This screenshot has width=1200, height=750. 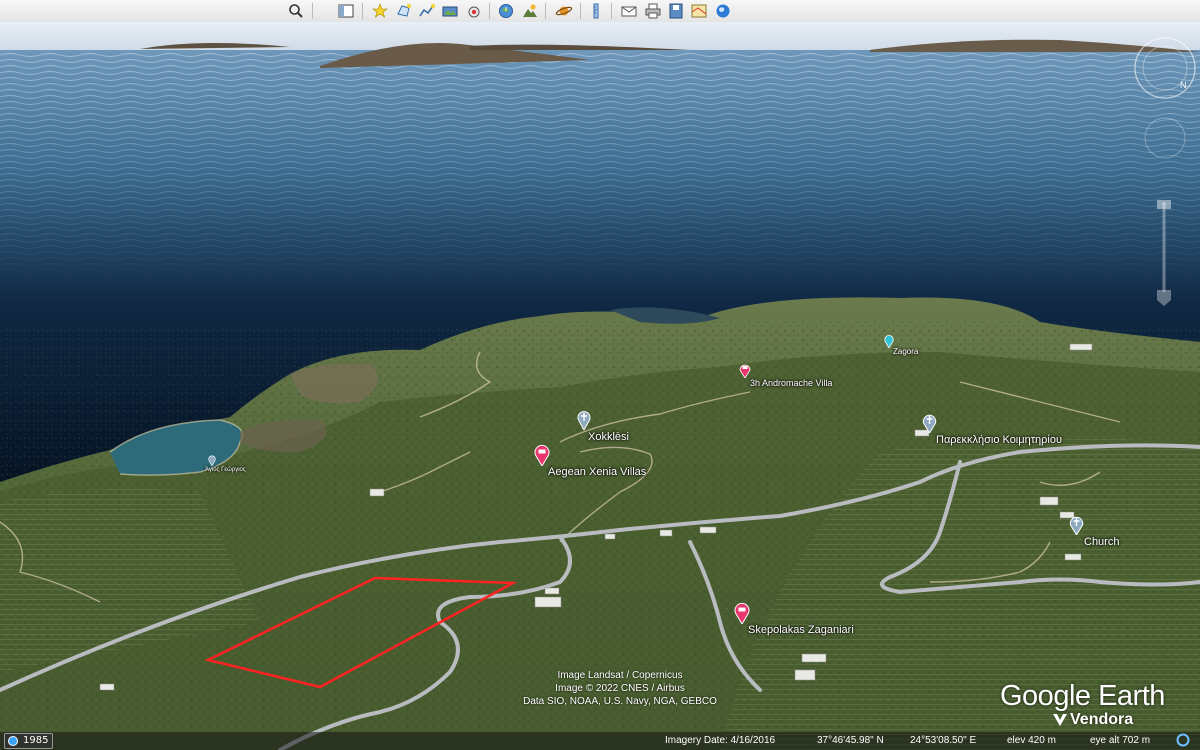 What do you see at coordinates (653, 11) in the screenshot?
I see `print-icon` at bounding box center [653, 11].